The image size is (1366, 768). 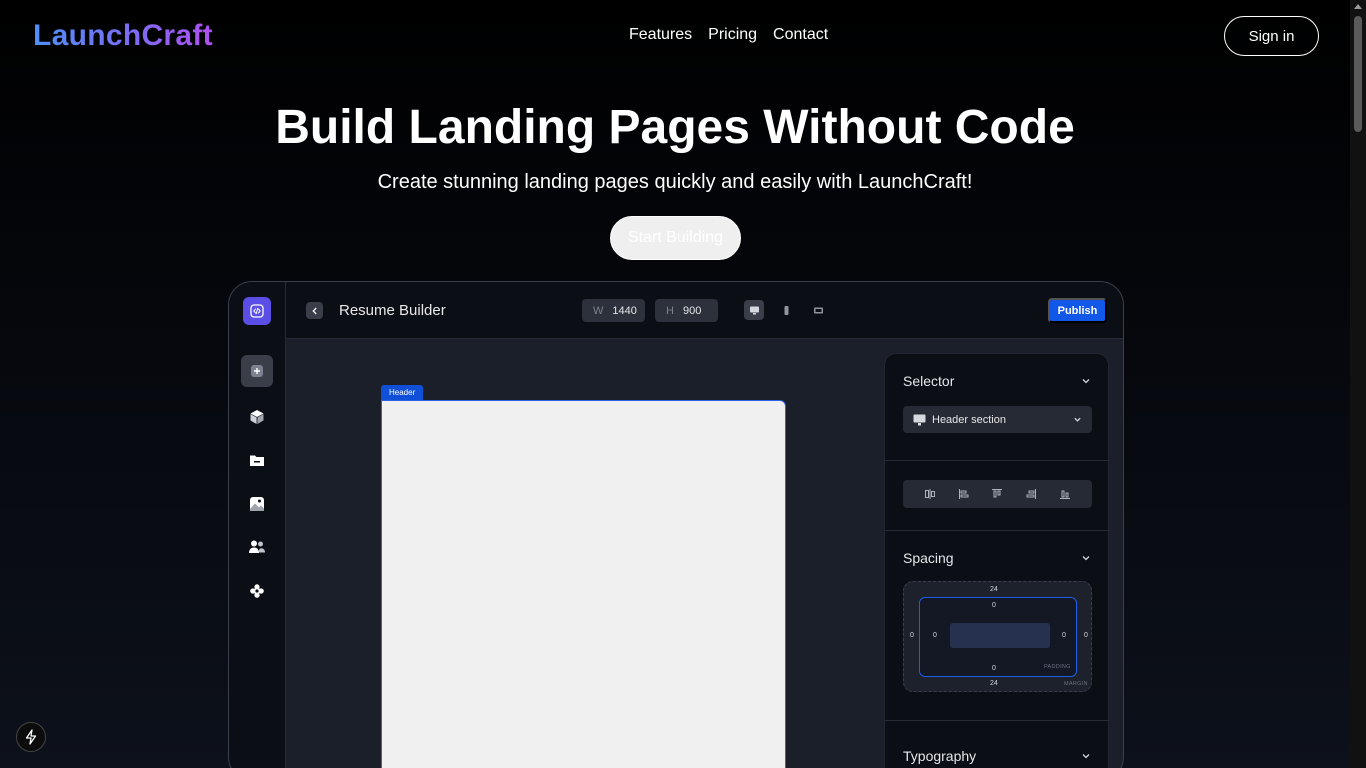 What do you see at coordinates (928, 558) in the screenshot?
I see `spacing-title: Spacing` at bounding box center [928, 558].